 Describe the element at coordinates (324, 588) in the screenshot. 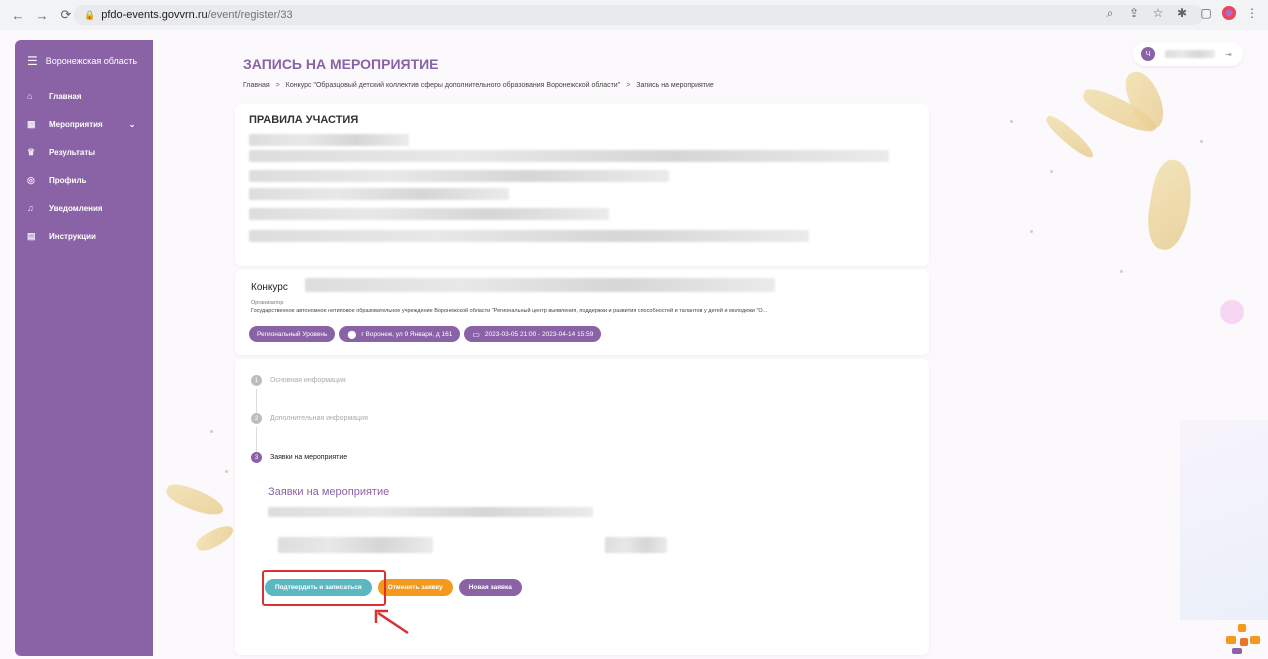

I see `highlight-frame` at that location.